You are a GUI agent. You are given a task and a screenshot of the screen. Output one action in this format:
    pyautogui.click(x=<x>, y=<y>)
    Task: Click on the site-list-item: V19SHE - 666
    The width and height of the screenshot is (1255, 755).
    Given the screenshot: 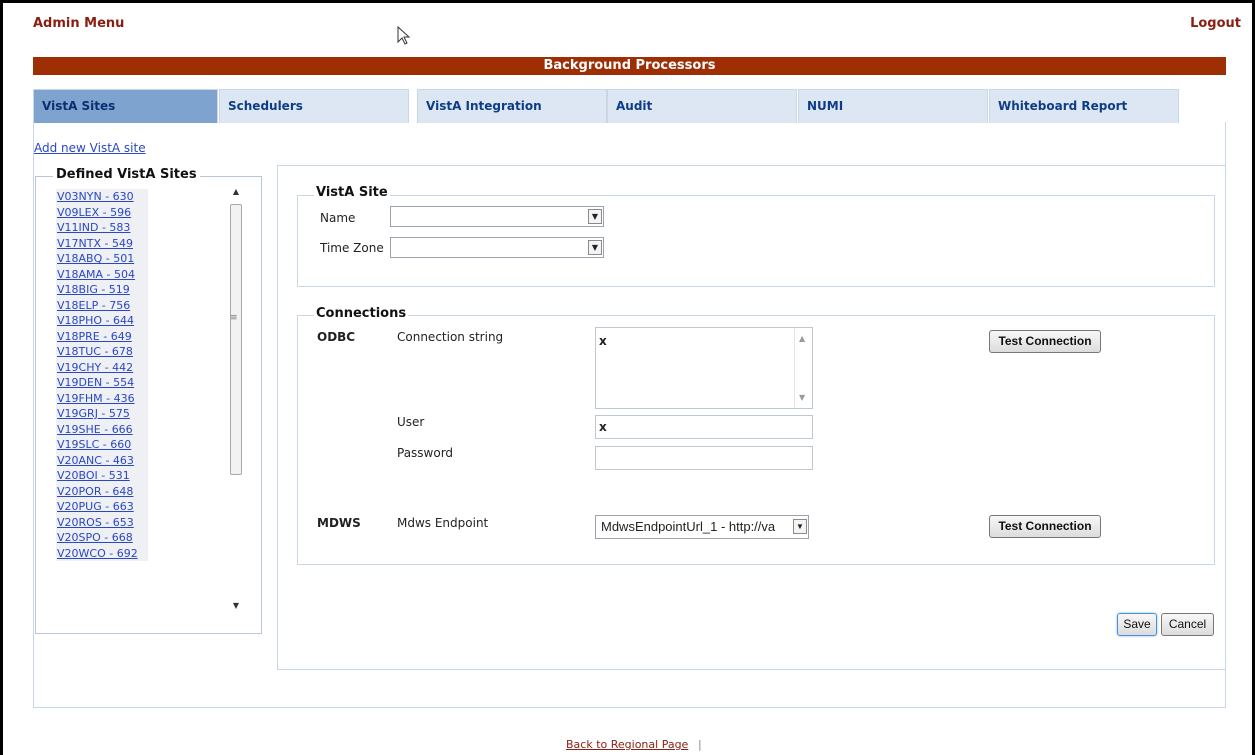 What is the action you would take?
    pyautogui.click(x=102, y=429)
    